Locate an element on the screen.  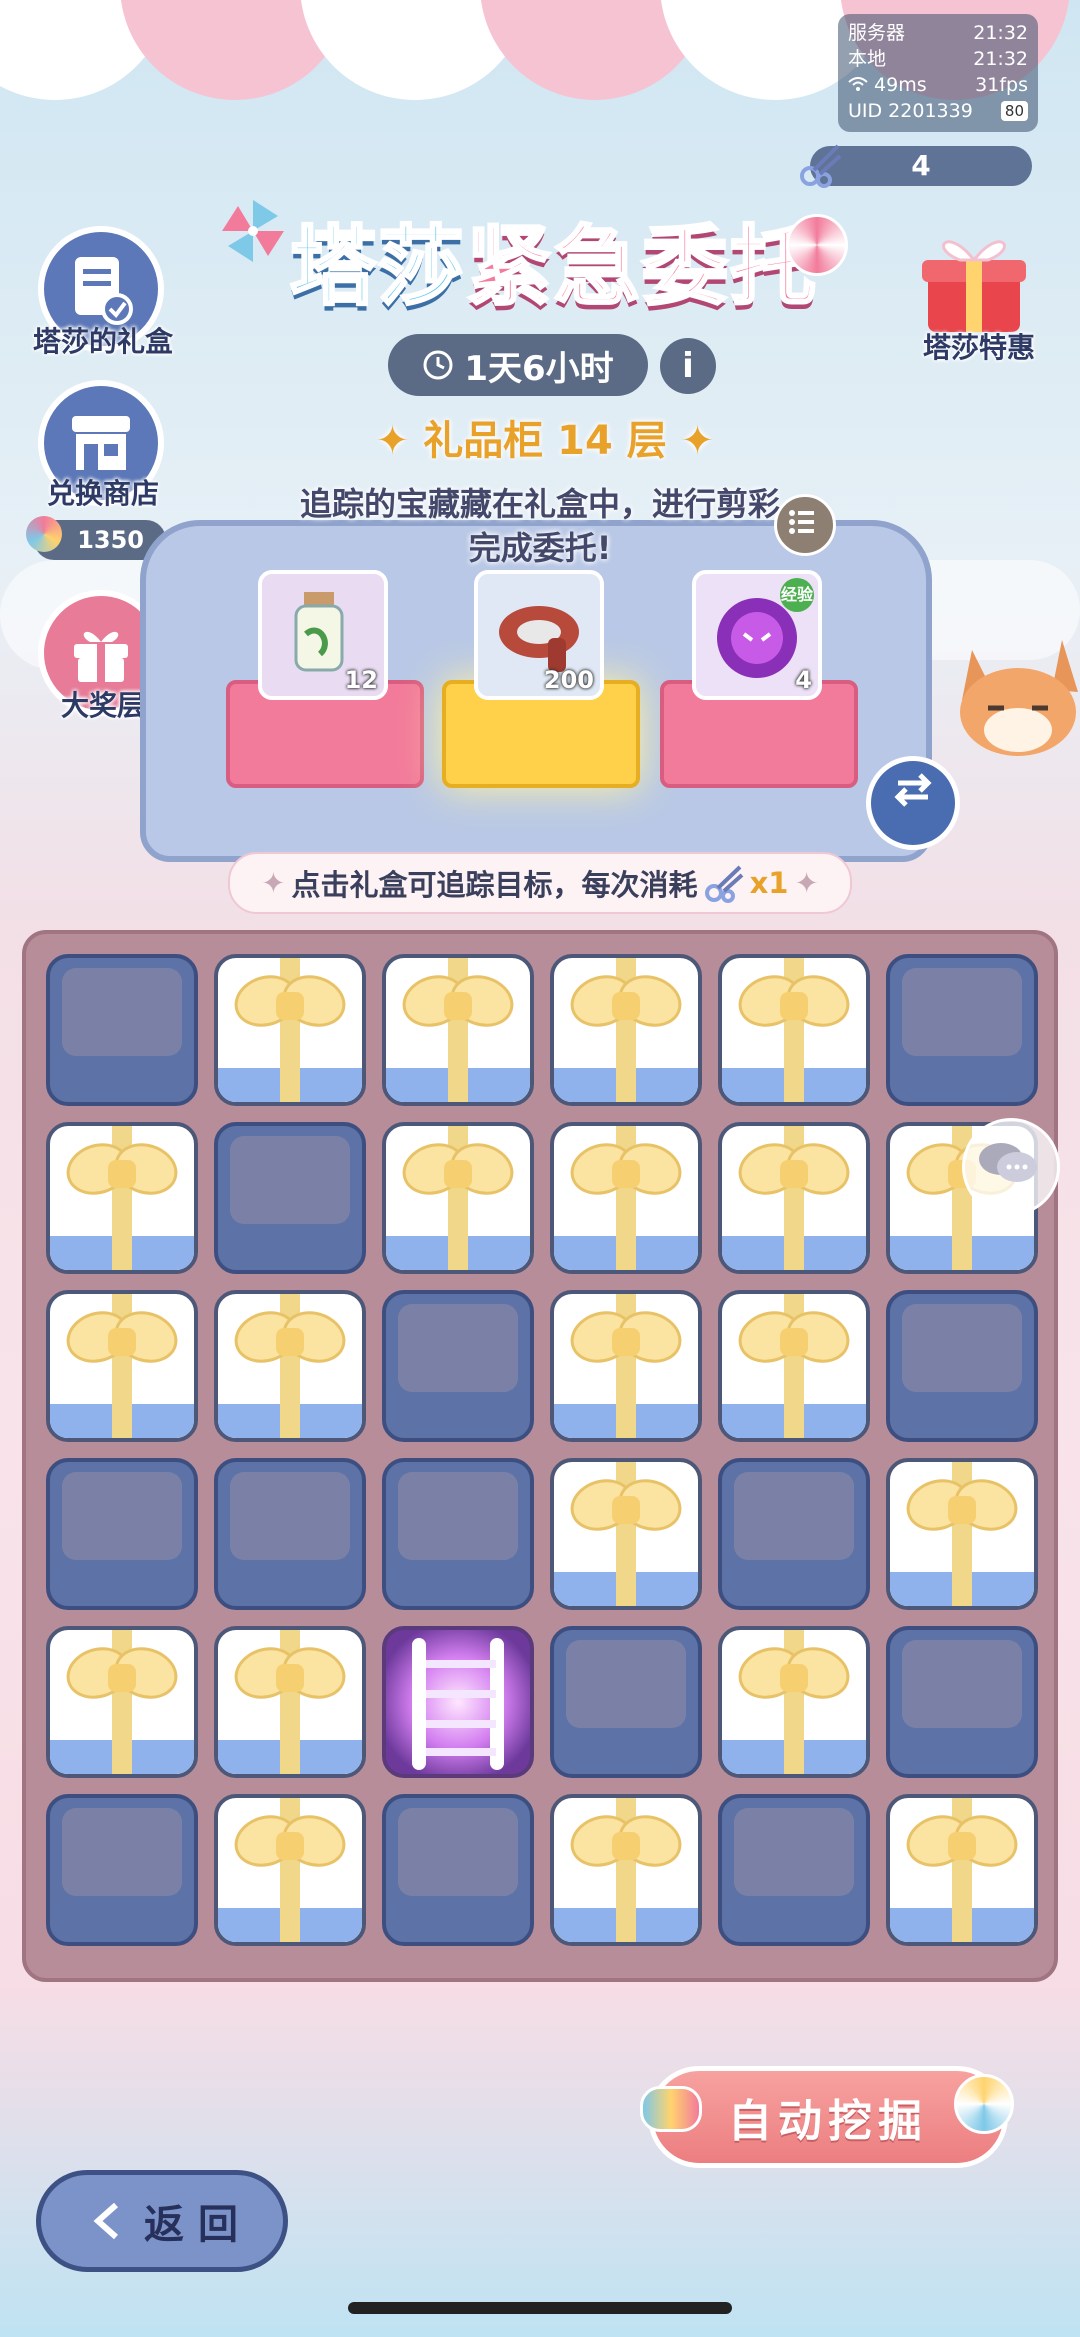
uid: UID 2201339 is located at coordinates (910, 111).